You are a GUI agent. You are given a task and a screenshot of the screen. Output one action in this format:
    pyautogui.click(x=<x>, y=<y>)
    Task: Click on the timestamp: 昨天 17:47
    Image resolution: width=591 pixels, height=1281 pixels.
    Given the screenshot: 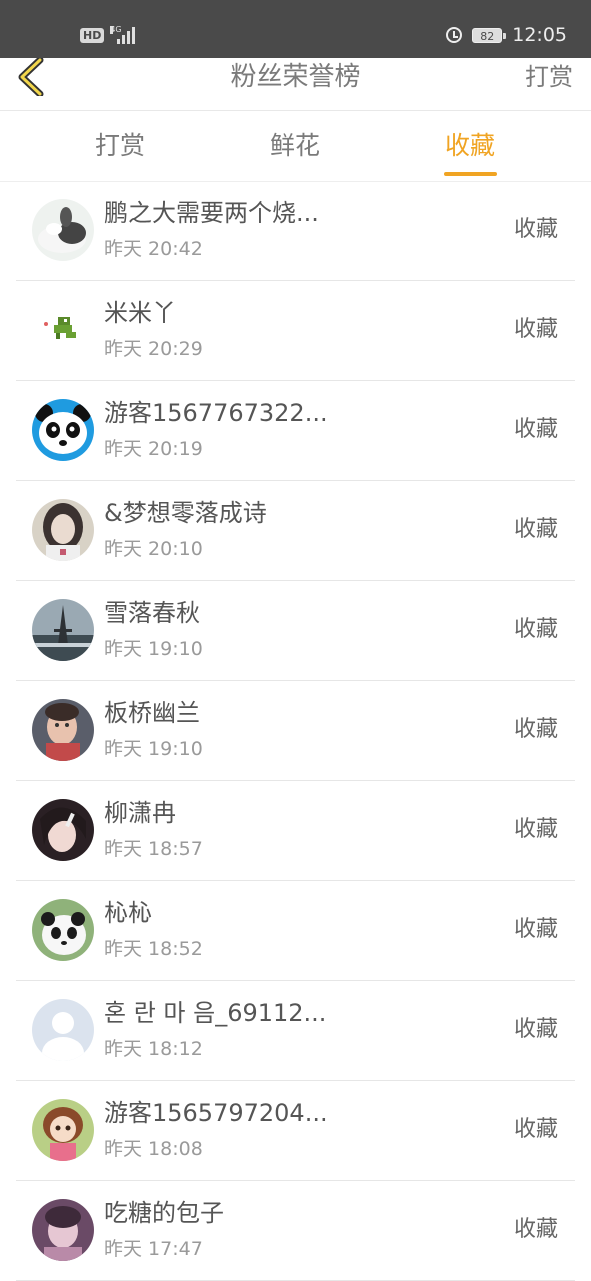 What is the action you would take?
    pyautogui.click(x=153, y=1249)
    